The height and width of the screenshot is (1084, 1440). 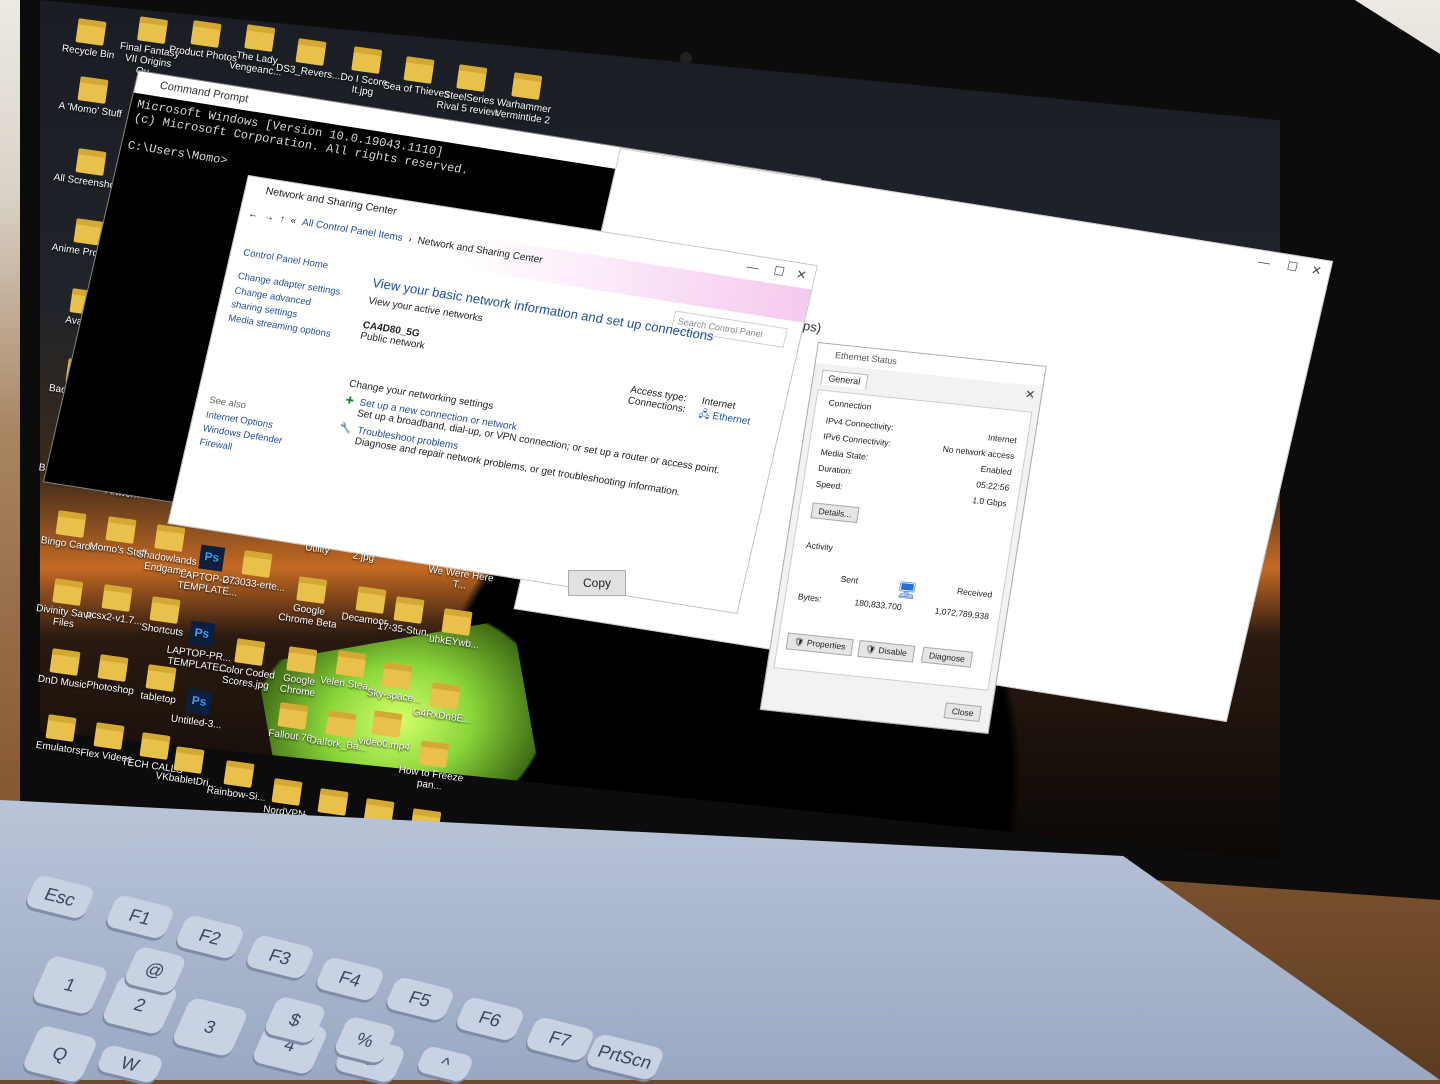 I want to click on forward-arrow-icon: →, so click(x=269, y=217).